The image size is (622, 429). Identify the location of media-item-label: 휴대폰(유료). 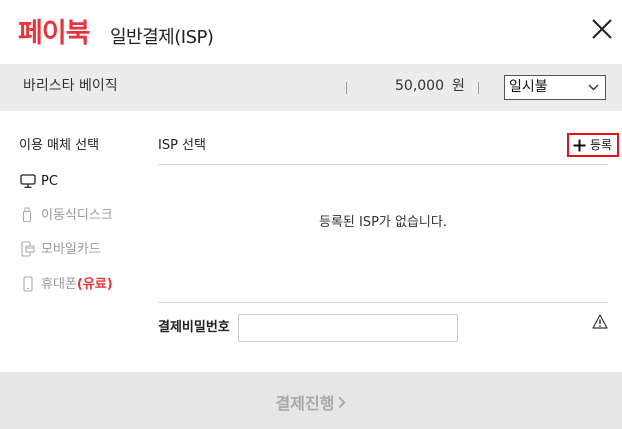
(77, 284).